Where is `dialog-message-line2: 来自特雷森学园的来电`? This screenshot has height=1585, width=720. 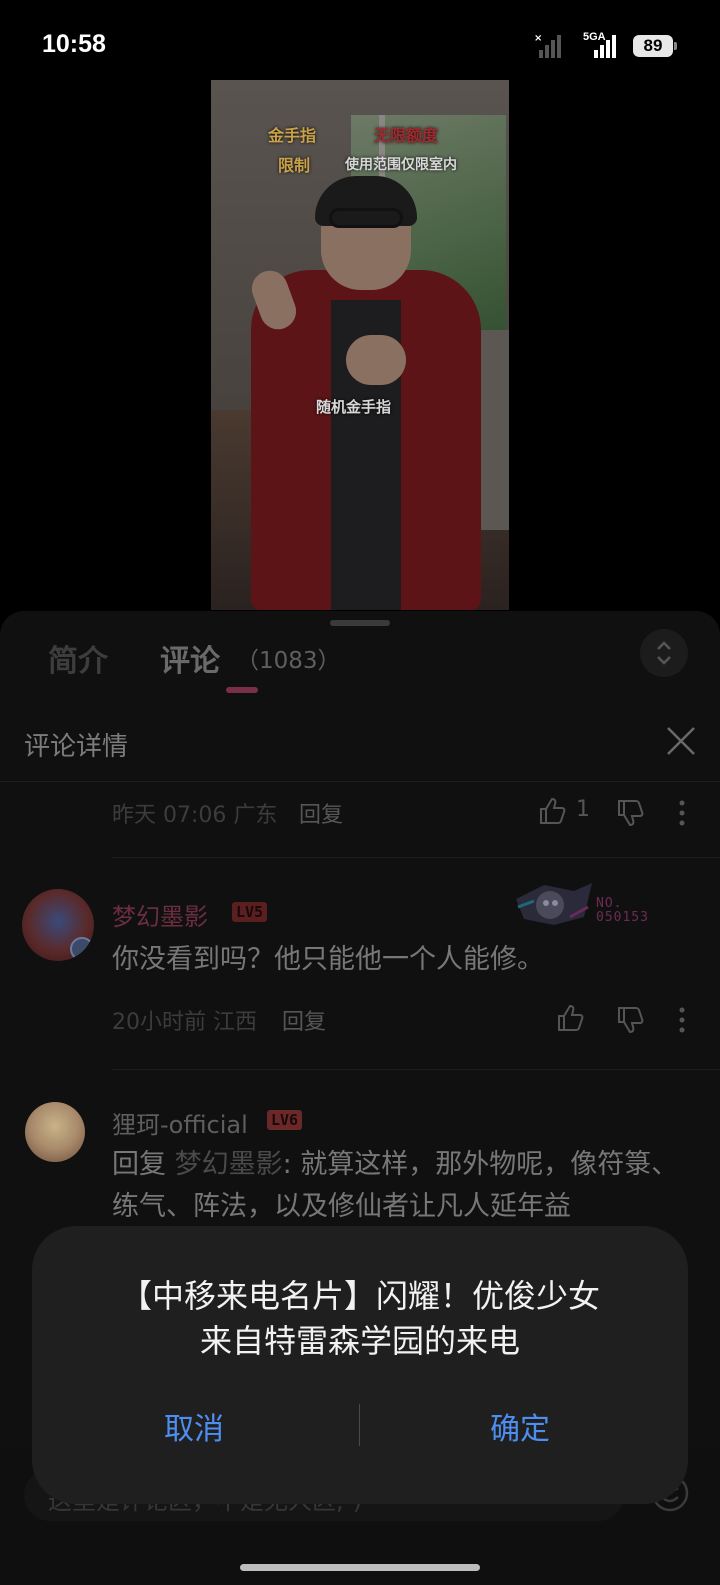 dialog-message-line2: 来自特雷森学园的来电 is located at coordinates (359, 1341).